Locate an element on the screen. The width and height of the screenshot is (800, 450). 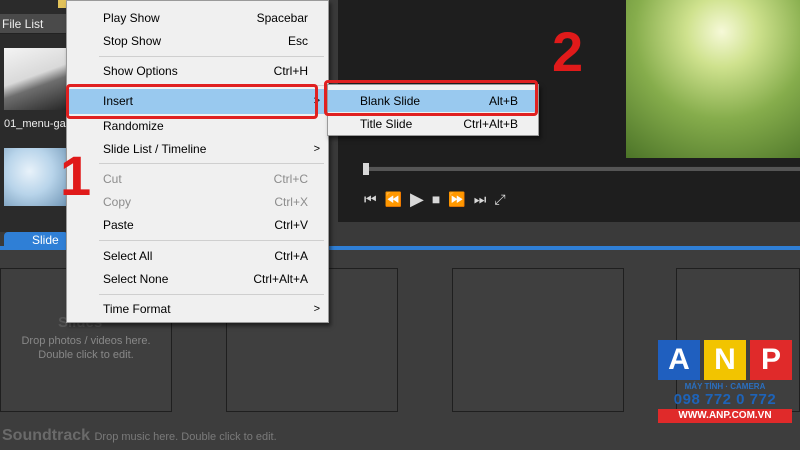
logo-website: WWW.ANP.COM.VN is located at coordinates (725, 416).